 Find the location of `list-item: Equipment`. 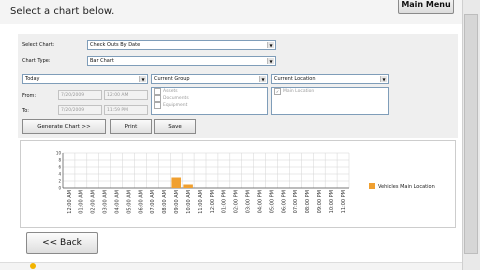

list-item: Equipment is located at coordinates (209, 105).